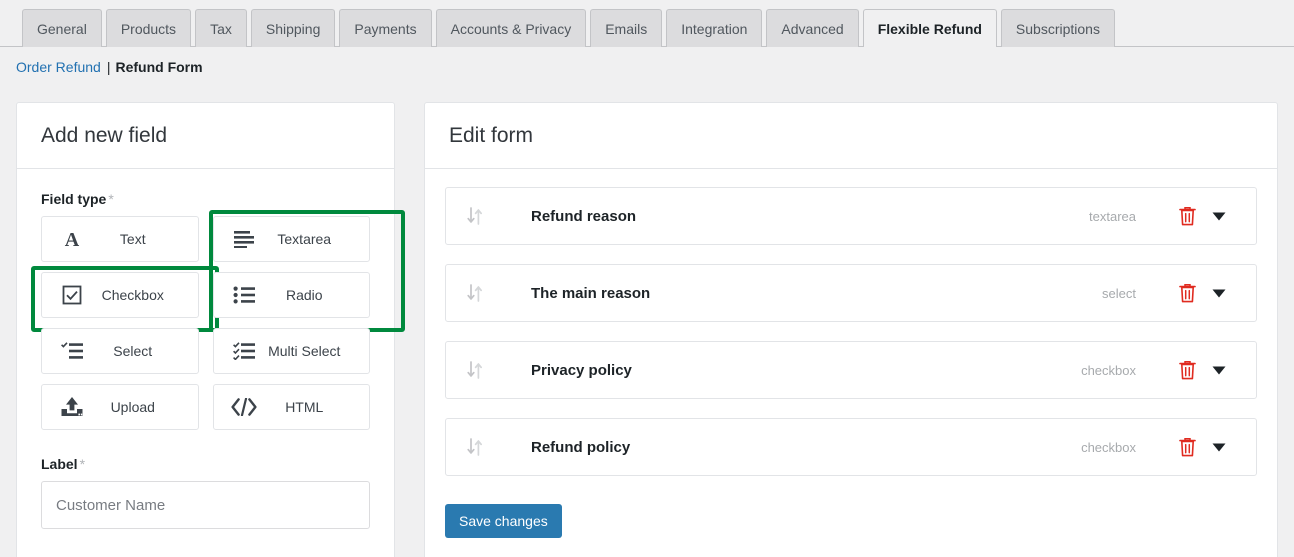  What do you see at coordinates (293, 28) in the screenshot?
I see `tab-shipping: Shipping` at bounding box center [293, 28].